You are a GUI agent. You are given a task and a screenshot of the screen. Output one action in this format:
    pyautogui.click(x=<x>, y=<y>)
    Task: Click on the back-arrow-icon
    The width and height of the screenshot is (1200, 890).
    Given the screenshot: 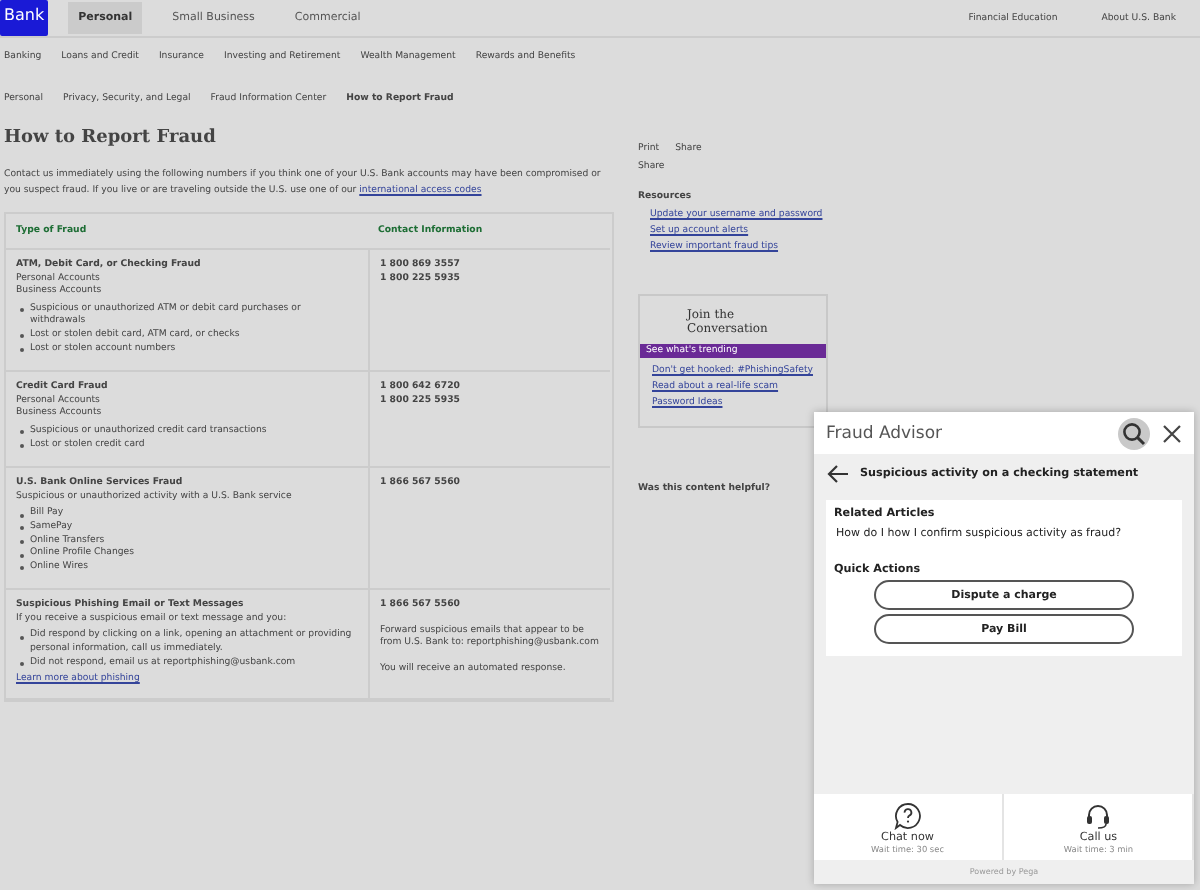 What is the action you would take?
    pyautogui.click(x=838, y=474)
    